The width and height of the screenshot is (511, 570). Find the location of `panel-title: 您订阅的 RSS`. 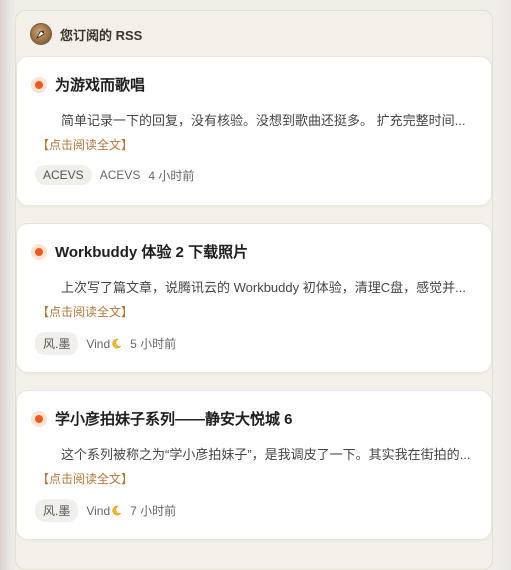

panel-title: 您订阅的 RSS is located at coordinates (101, 35).